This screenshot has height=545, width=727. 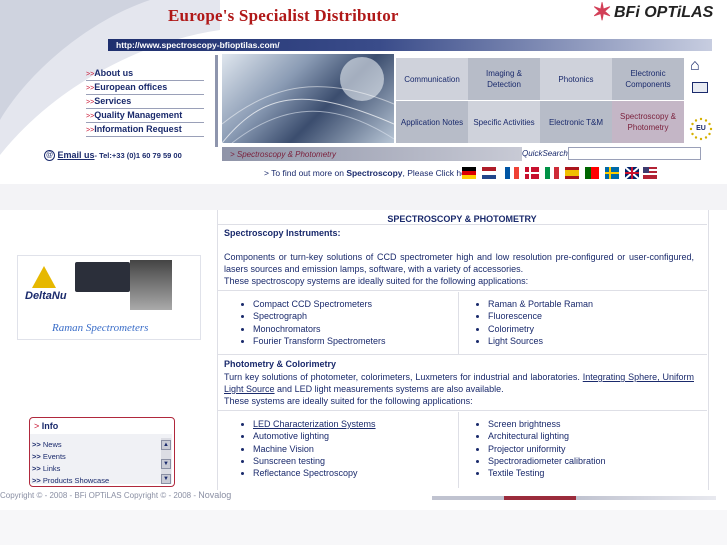 What do you see at coordinates (432, 122) in the screenshot?
I see `menu-application-notes: Application Notes` at bounding box center [432, 122].